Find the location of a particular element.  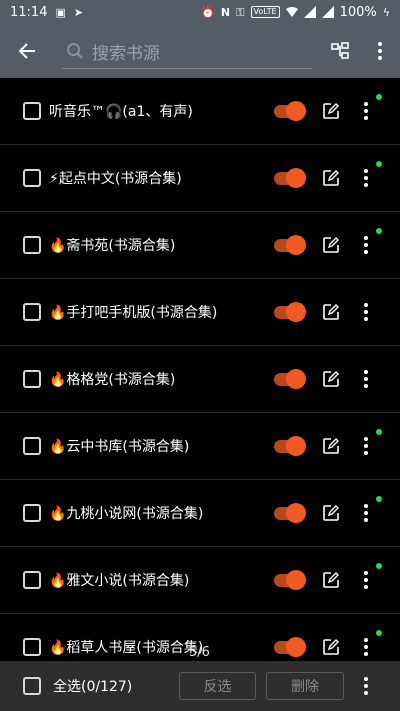

back-button is located at coordinates (27, 51).